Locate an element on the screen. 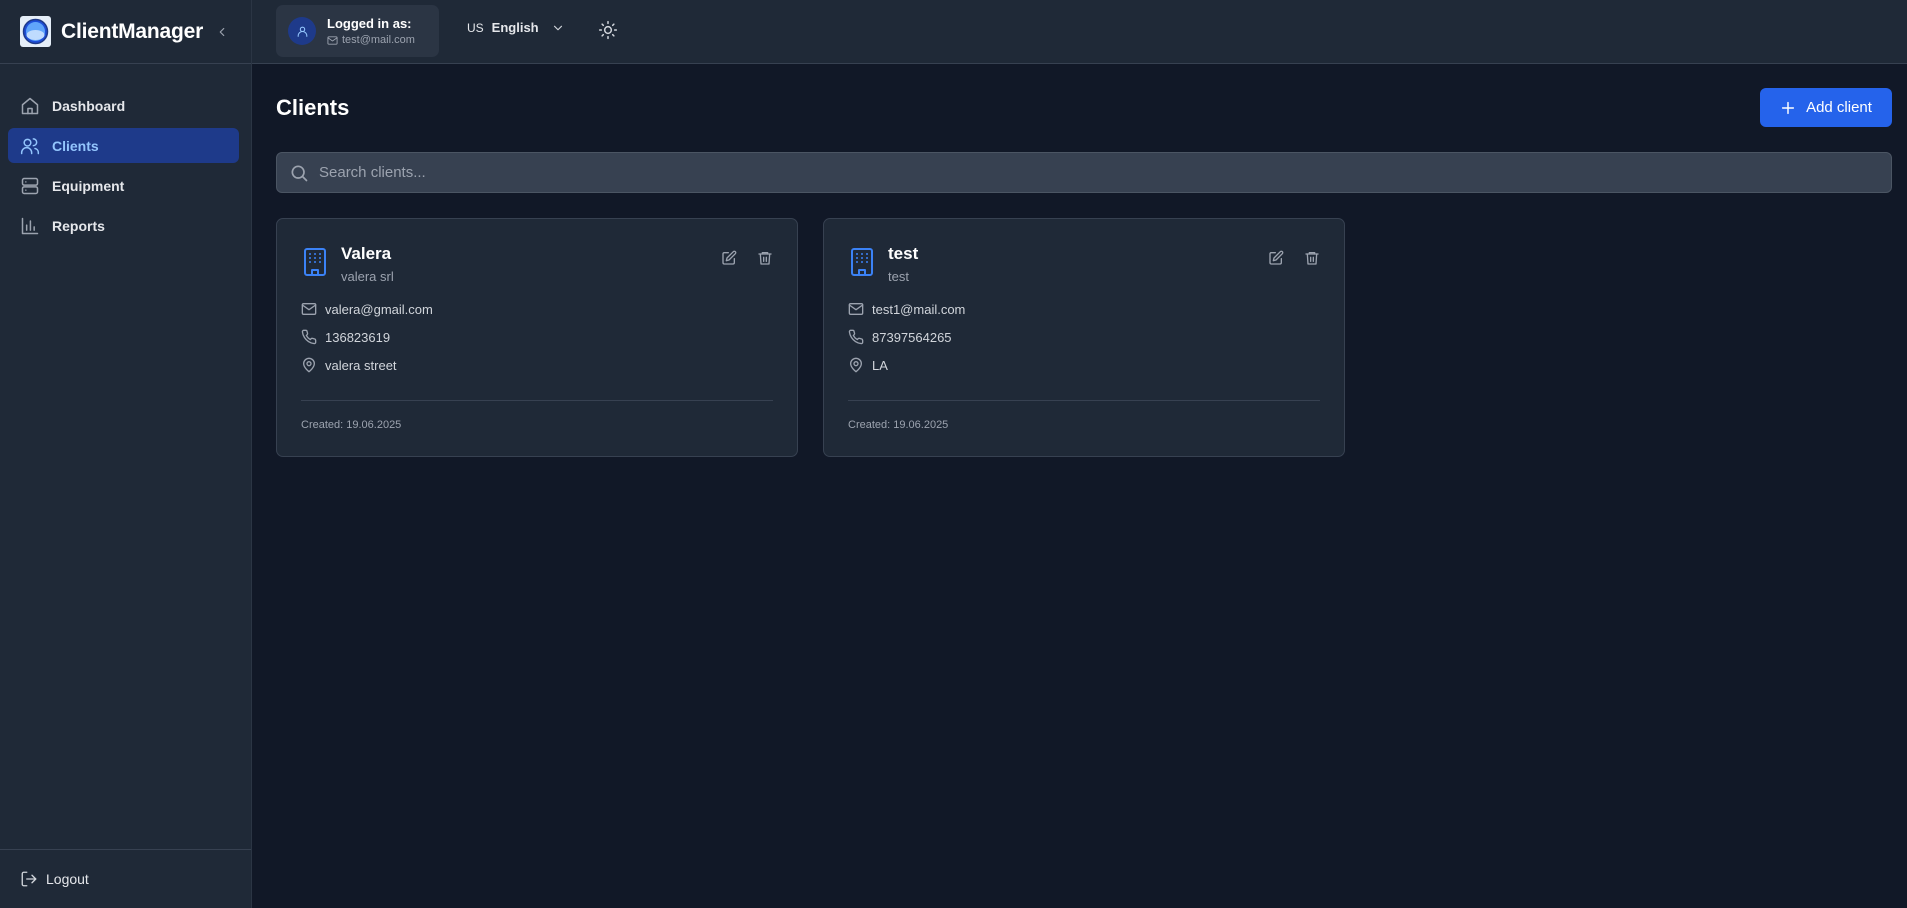 This screenshot has height=908, width=1907. chevron-down-icon is located at coordinates (557, 27).